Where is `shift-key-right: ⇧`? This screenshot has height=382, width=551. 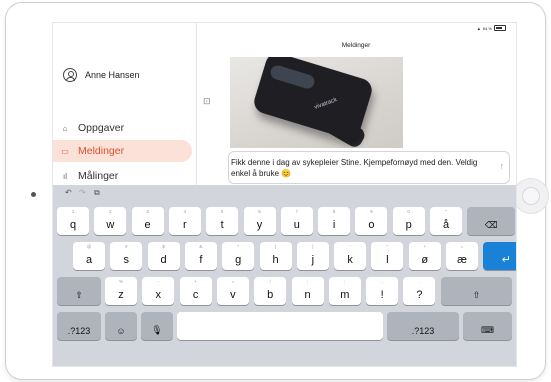 shift-key-right: ⇧ is located at coordinates (476, 291).